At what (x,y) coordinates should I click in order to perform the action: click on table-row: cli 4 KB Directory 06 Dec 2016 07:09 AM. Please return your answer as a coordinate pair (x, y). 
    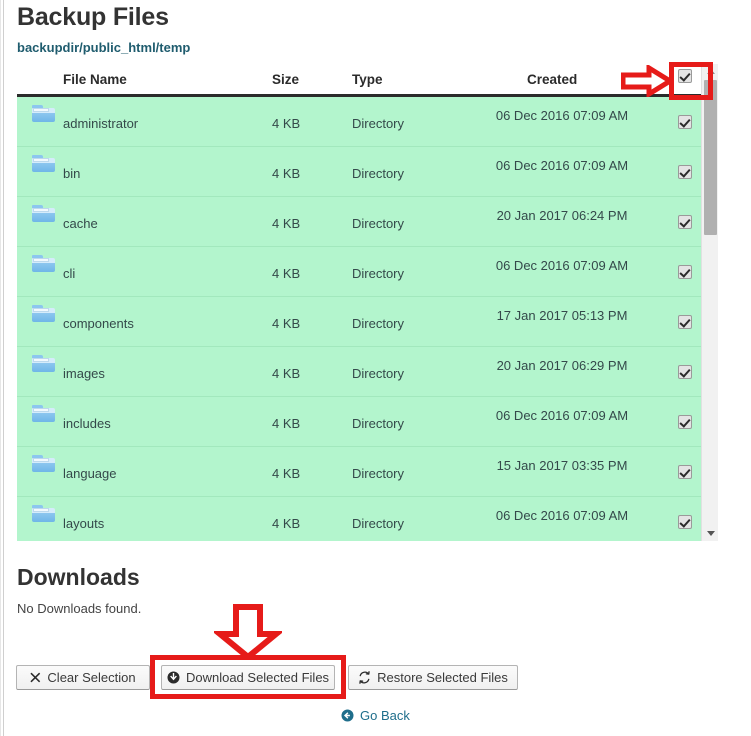
    Looking at the image, I should click on (359, 272).